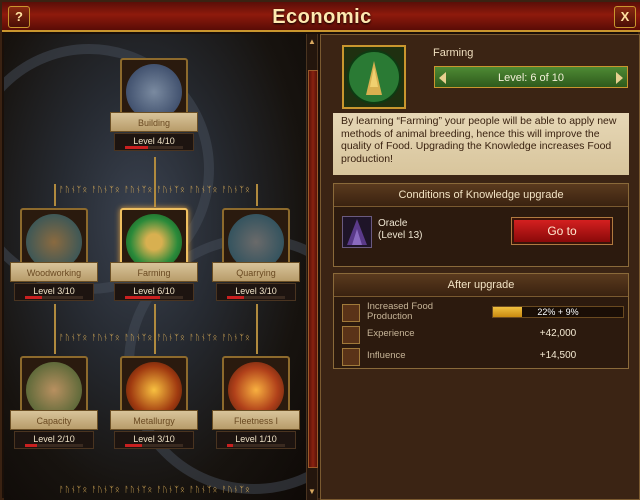 This screenshot has height=500, width=640. I want to click on skill-level-box: Level 1/10, so click(256, 440).